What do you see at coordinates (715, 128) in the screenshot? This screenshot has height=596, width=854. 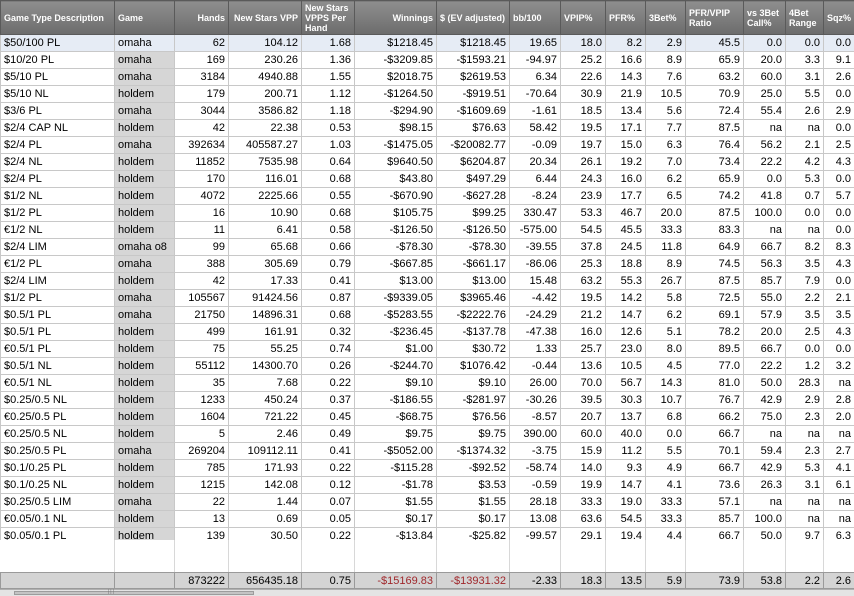 I see `cell-ratio: 87.5` at bounding box center [715, 128].